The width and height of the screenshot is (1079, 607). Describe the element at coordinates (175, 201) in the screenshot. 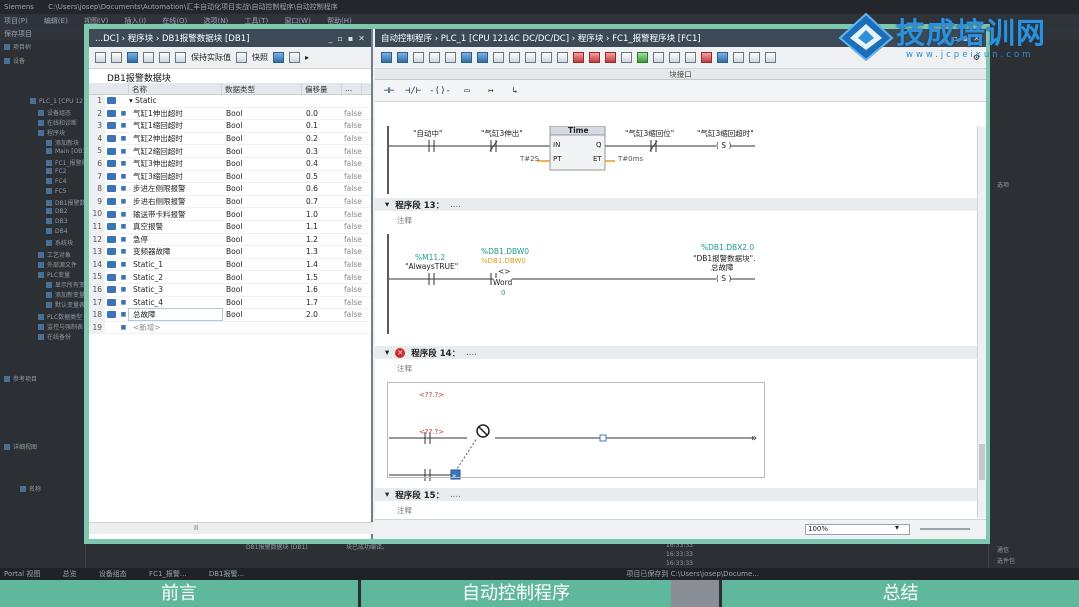

I see `cell-name: 步进右侧限报警` at that location.